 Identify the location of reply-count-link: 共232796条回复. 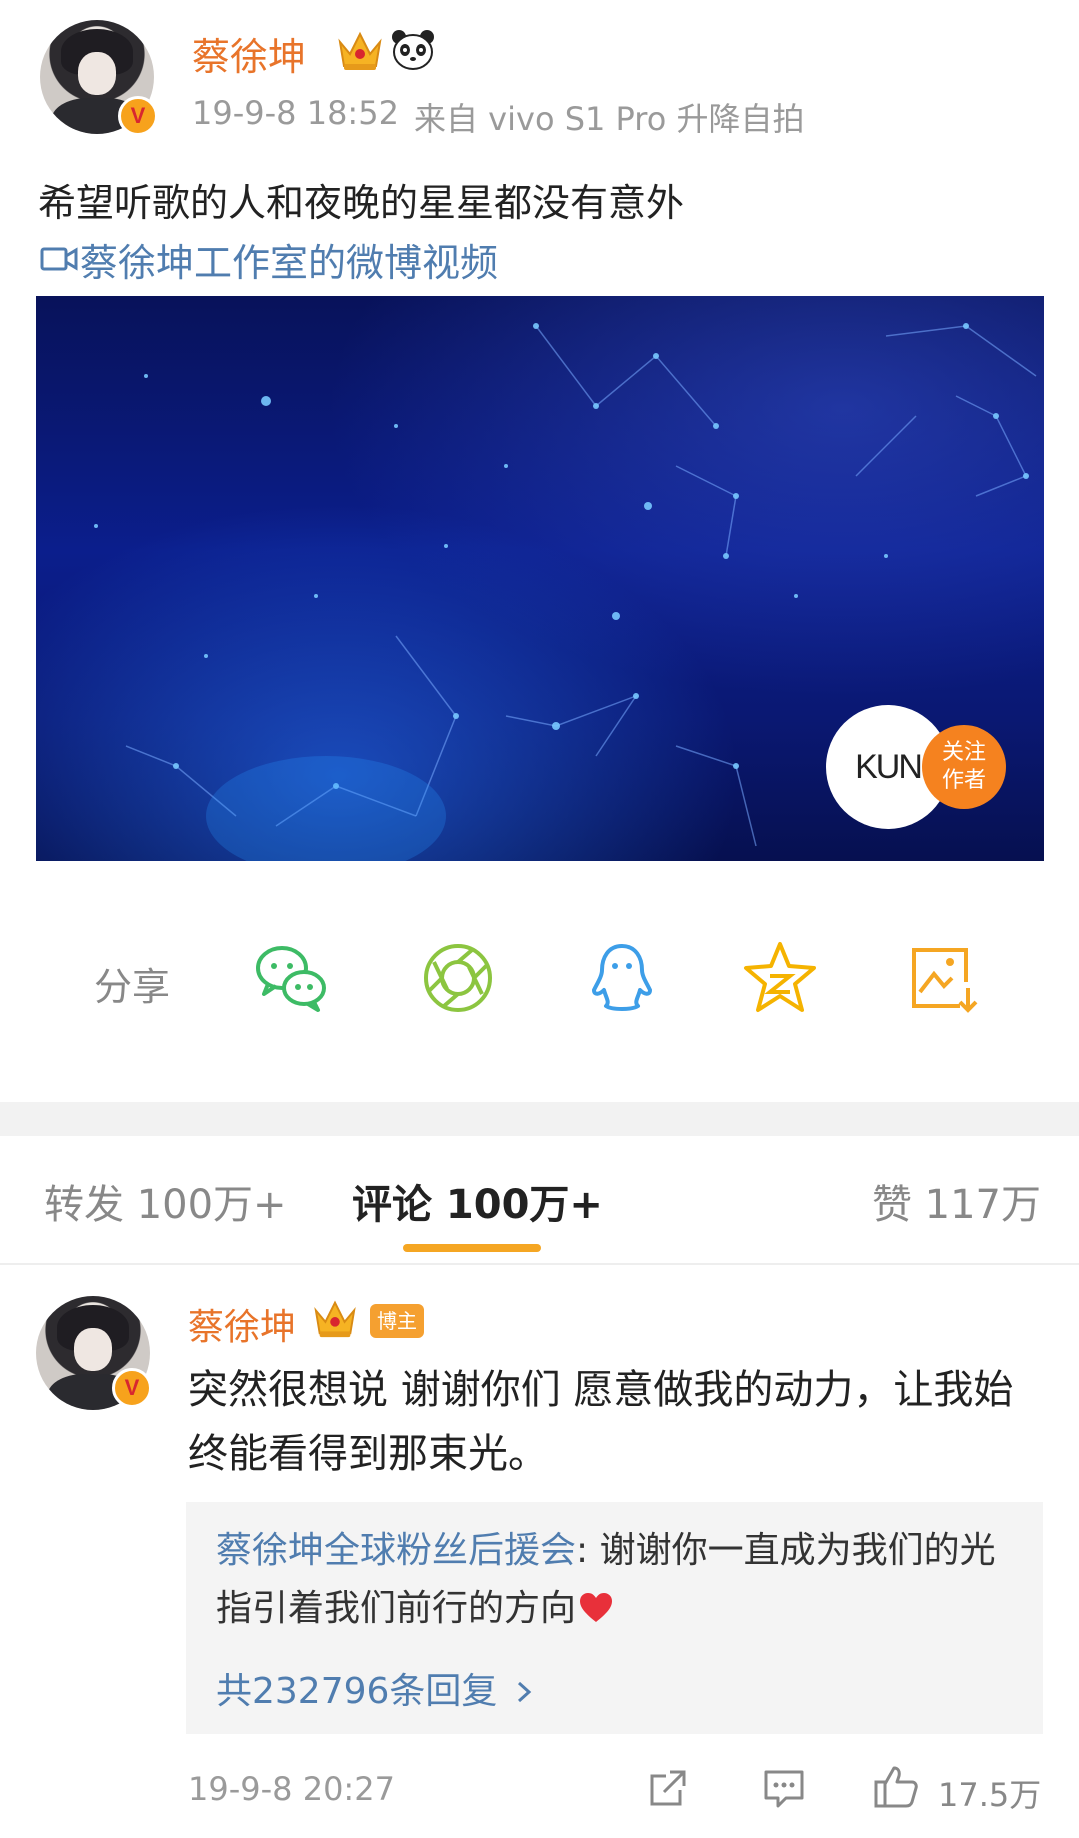
(375, 1688).